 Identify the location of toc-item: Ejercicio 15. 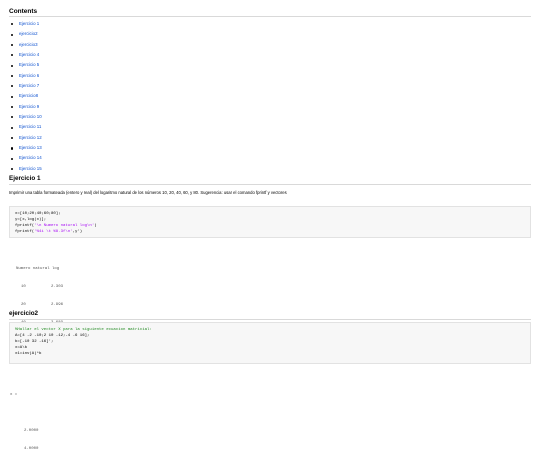
(26, 169).